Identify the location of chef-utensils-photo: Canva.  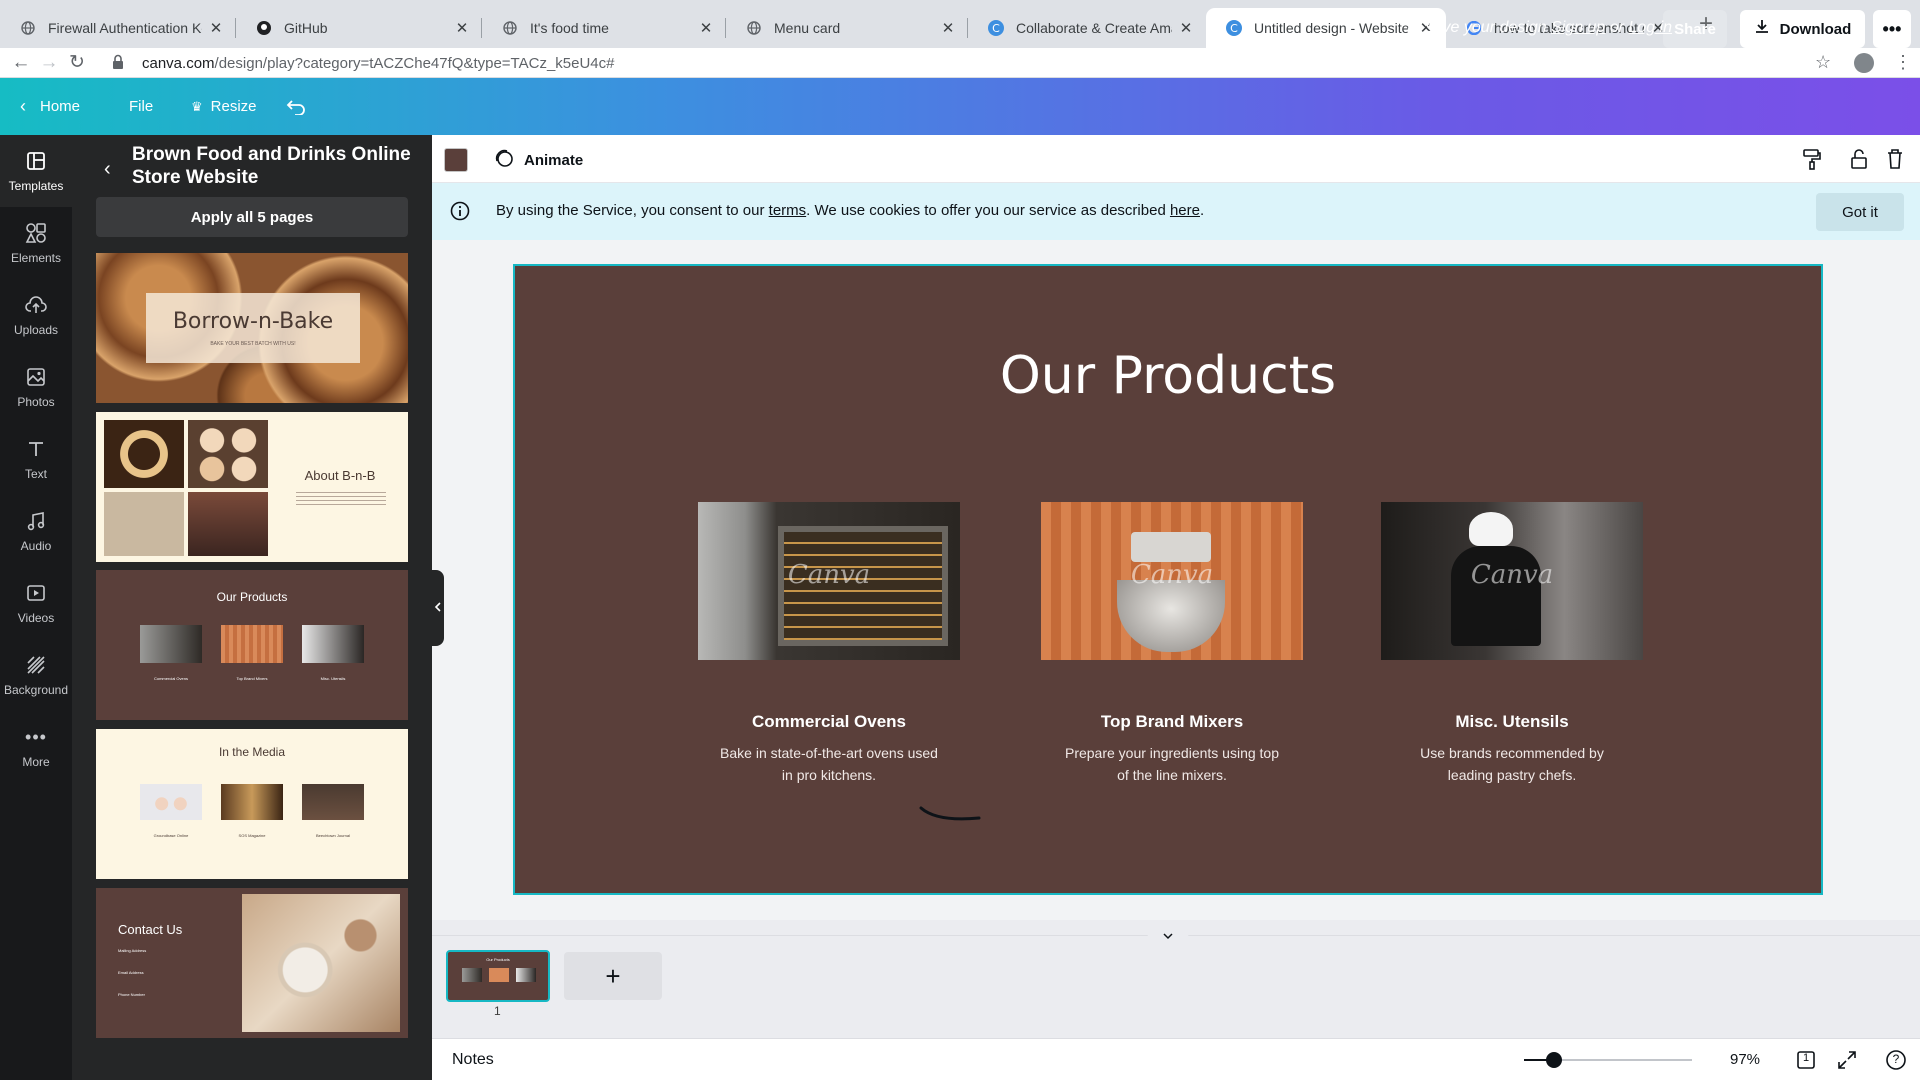
(1512, 581).